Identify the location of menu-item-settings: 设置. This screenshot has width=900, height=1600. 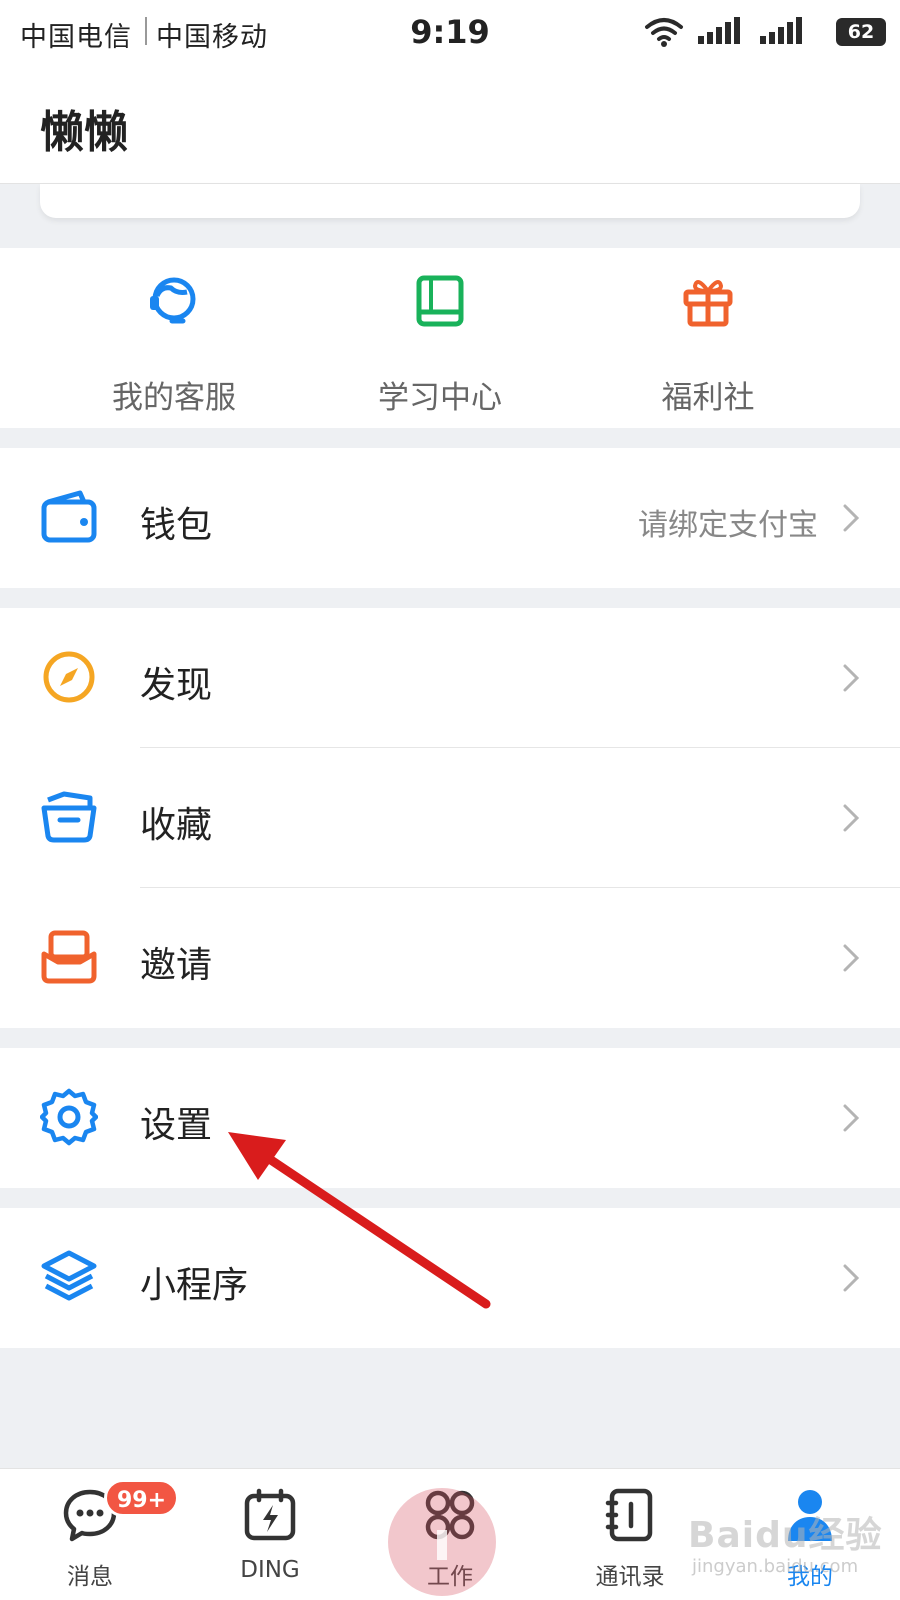
(450, 1118).